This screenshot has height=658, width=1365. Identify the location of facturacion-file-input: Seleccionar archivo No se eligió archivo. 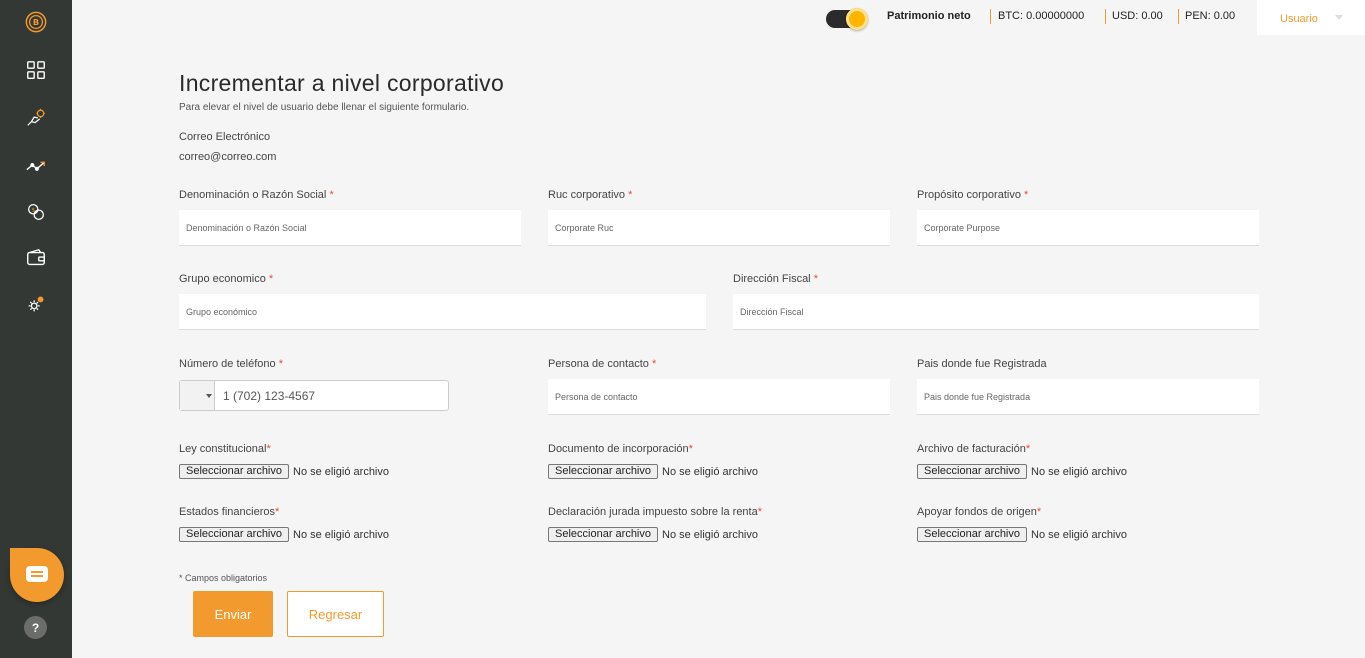
(1022, 471).